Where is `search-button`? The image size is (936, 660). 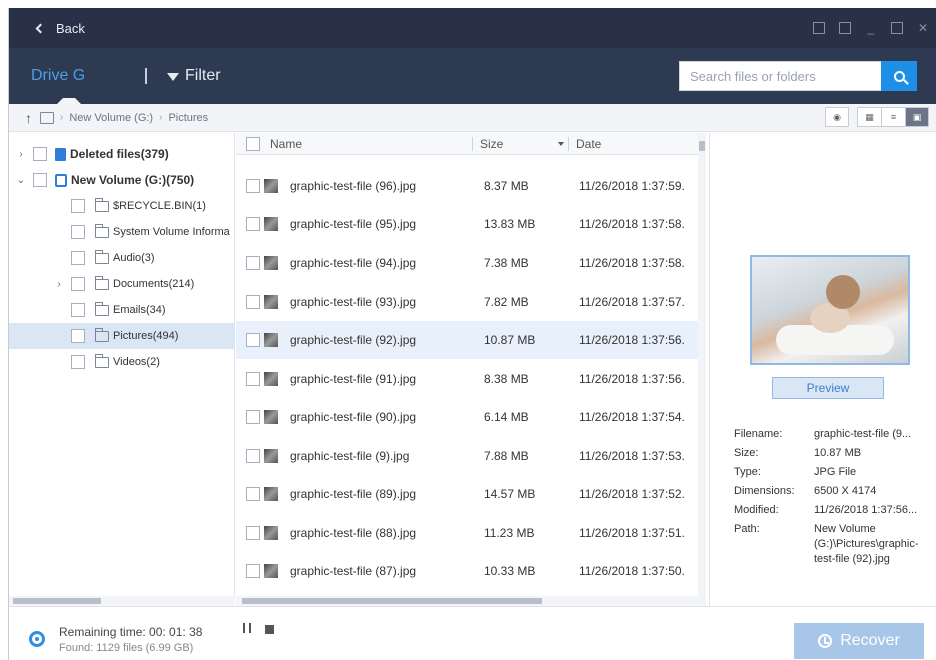 search-button is located at coordinates (899, 76).